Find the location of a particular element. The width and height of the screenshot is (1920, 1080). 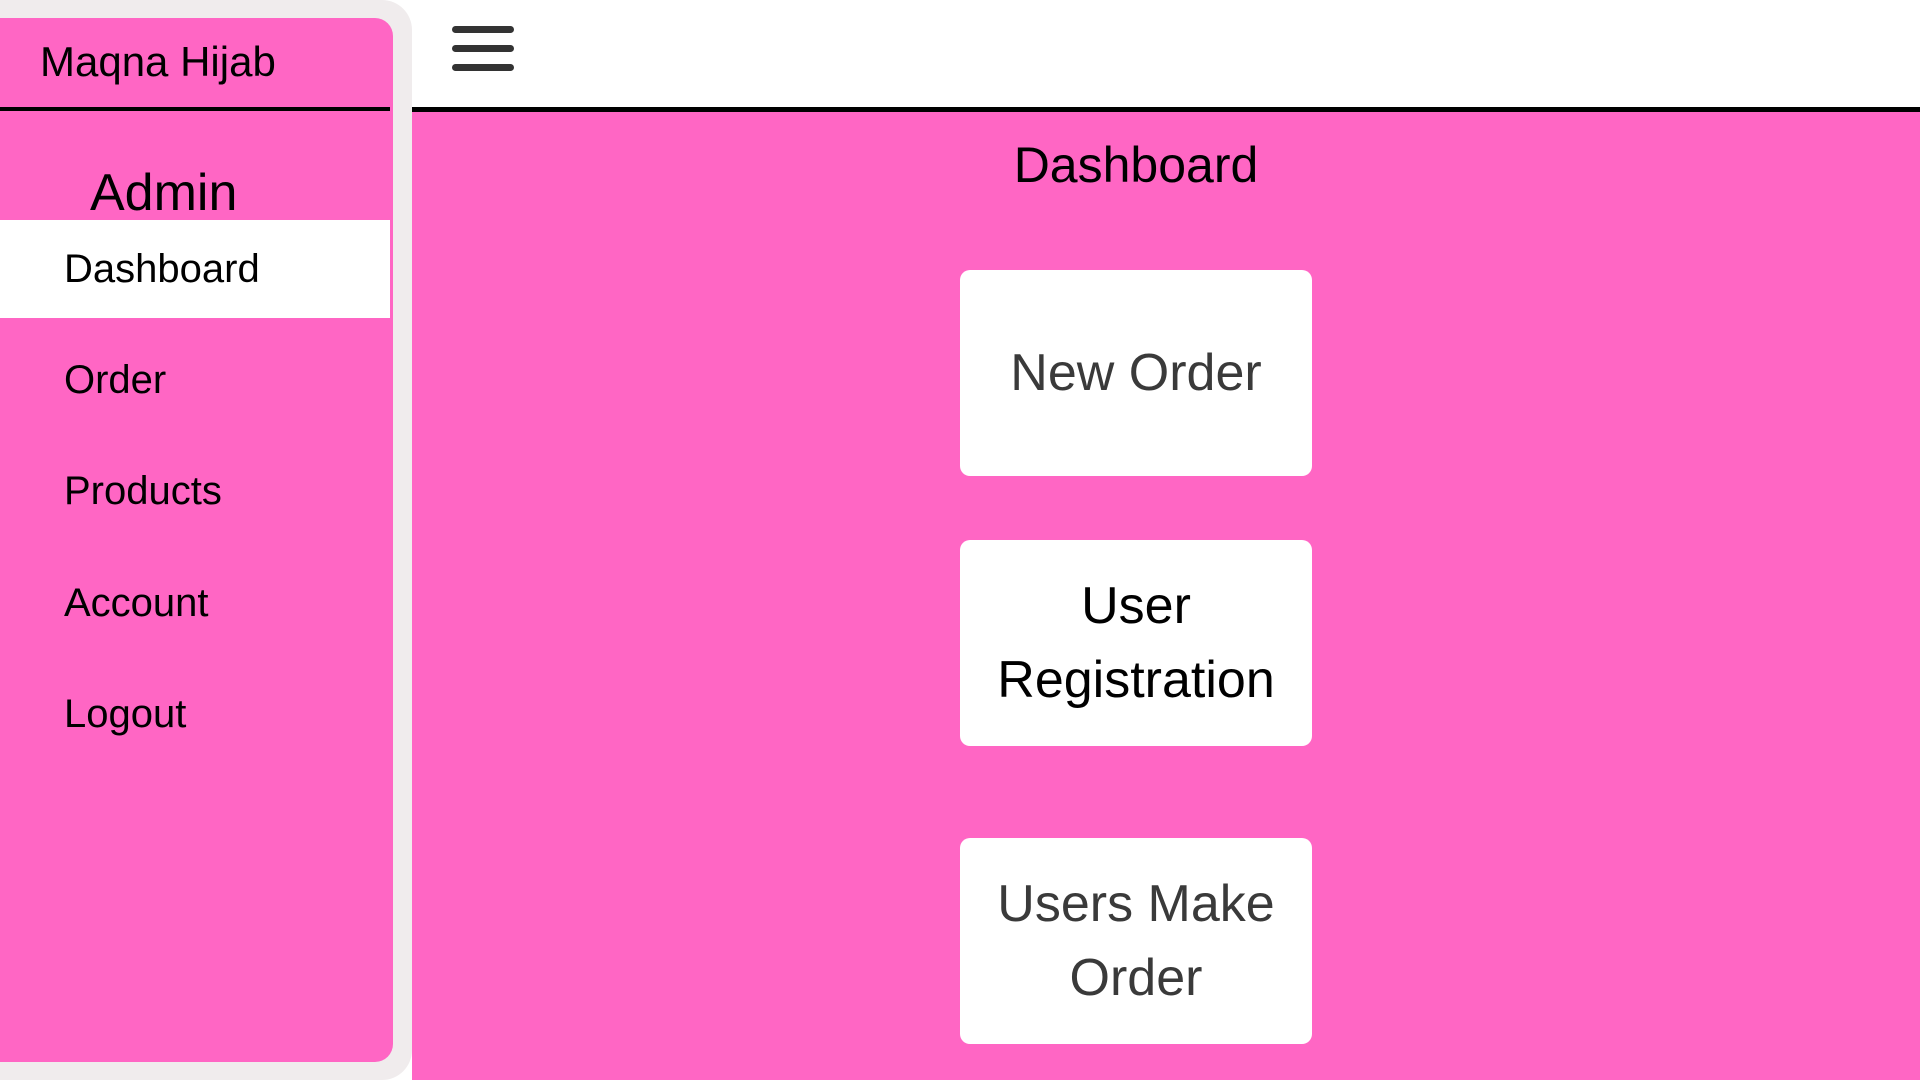

sidebar-item-account: Account is located at coordinates (195, 603).